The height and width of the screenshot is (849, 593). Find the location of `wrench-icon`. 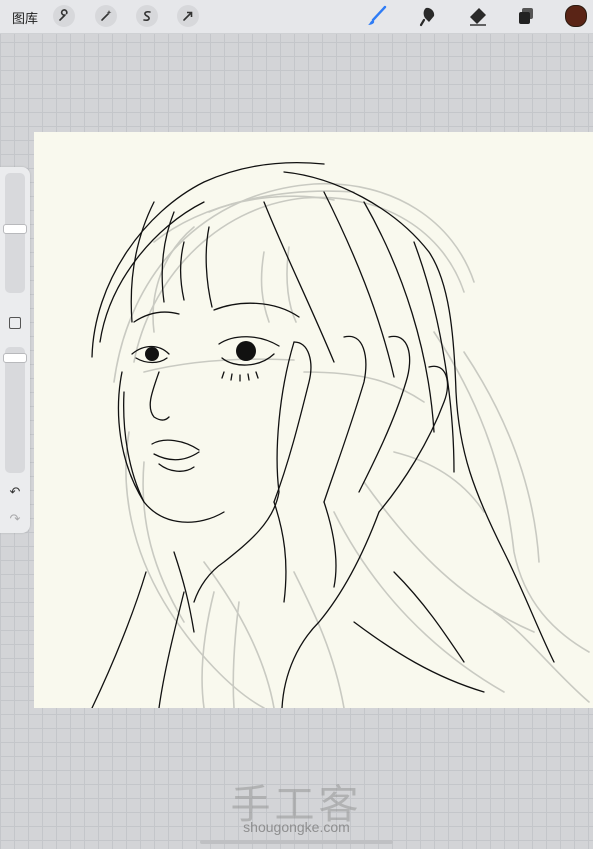

wrench-icon is located at coordinates (63, 15).